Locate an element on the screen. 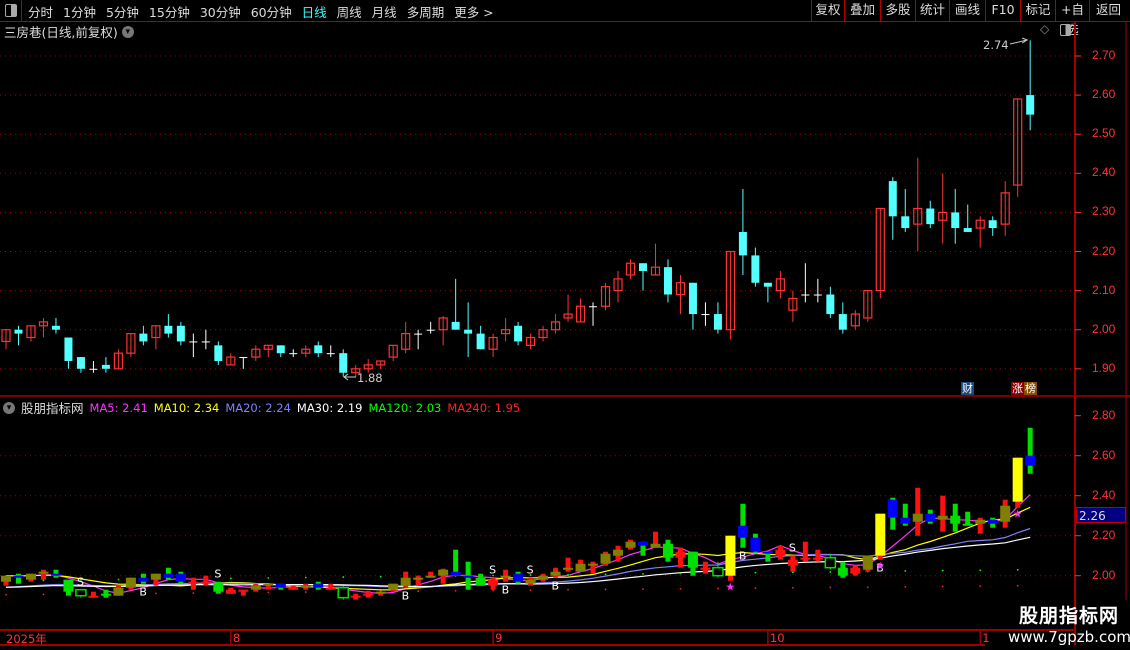  watermark: 股朋指标网 www.7gpzb.com is located at coordinates (1069, 623).